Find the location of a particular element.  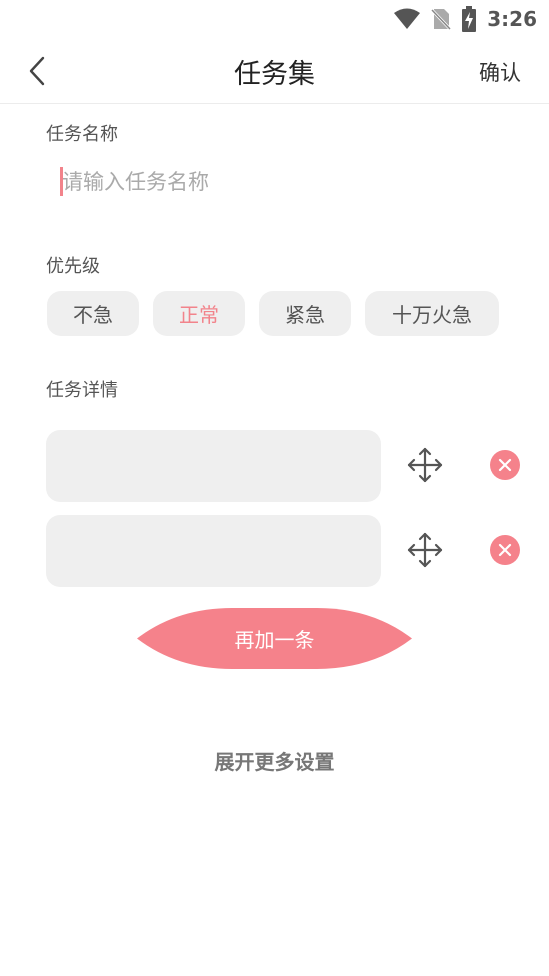

text-cursor is located at coordinates (61, 181).